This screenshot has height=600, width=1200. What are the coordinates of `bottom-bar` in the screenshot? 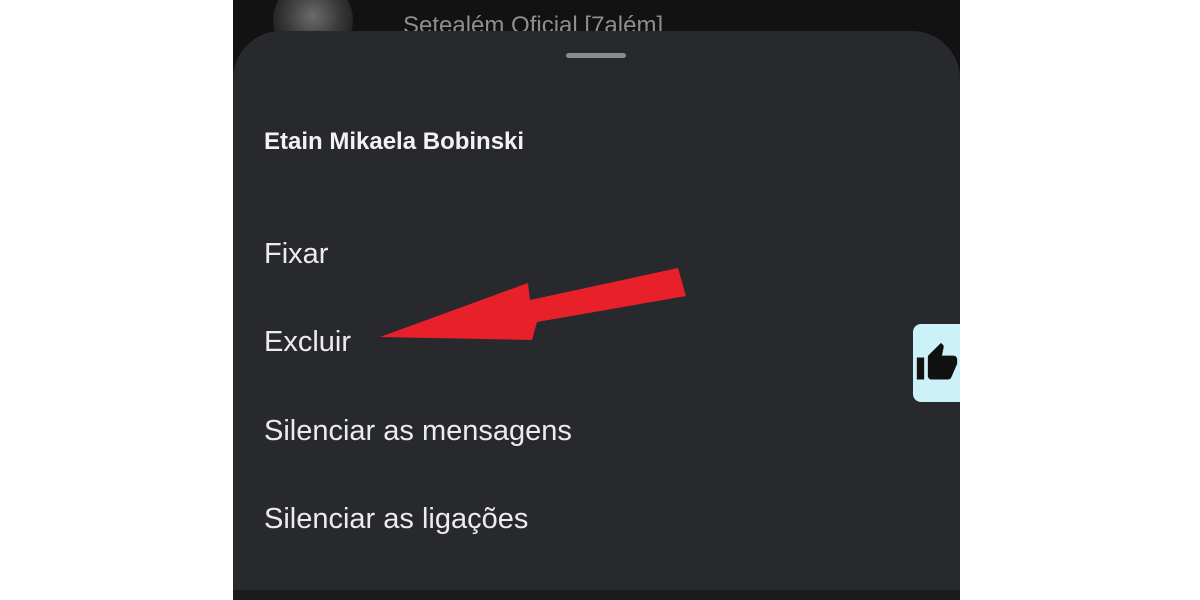 It's located at (596, 595).